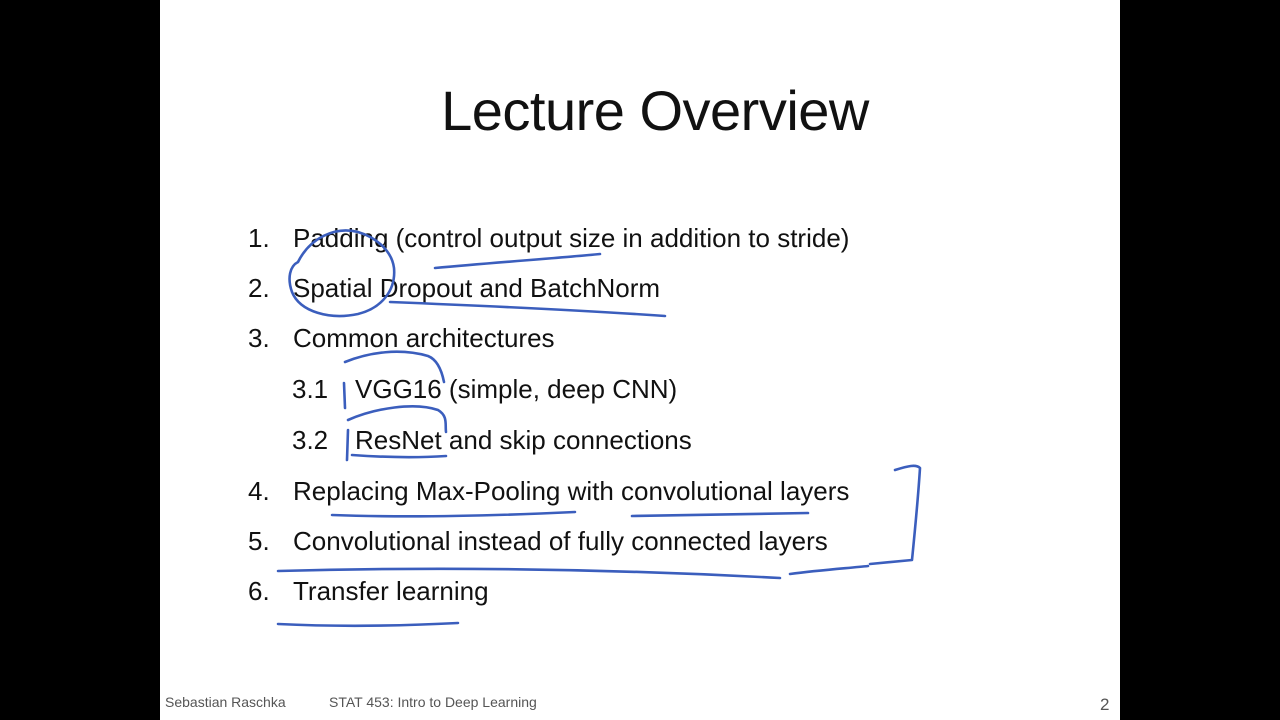 This screenshot has height=720, width=1280. I want to click on list-item-number: 6., so click(259, 591).